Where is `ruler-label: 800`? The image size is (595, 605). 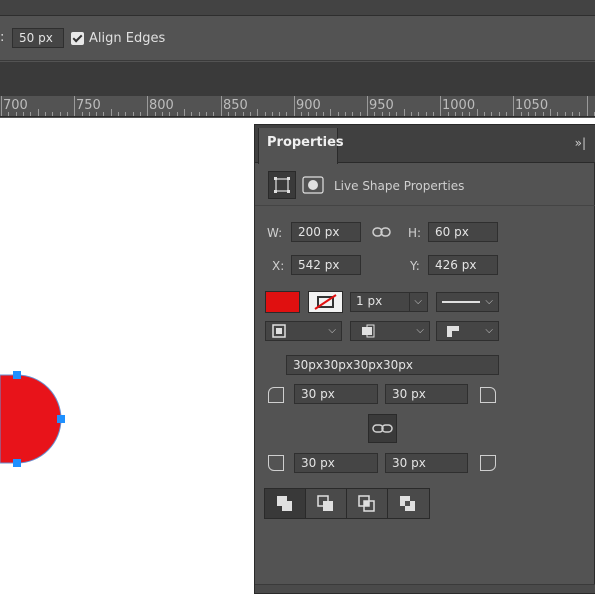
ruler-label: 800 is located at coordinates (161, 105).